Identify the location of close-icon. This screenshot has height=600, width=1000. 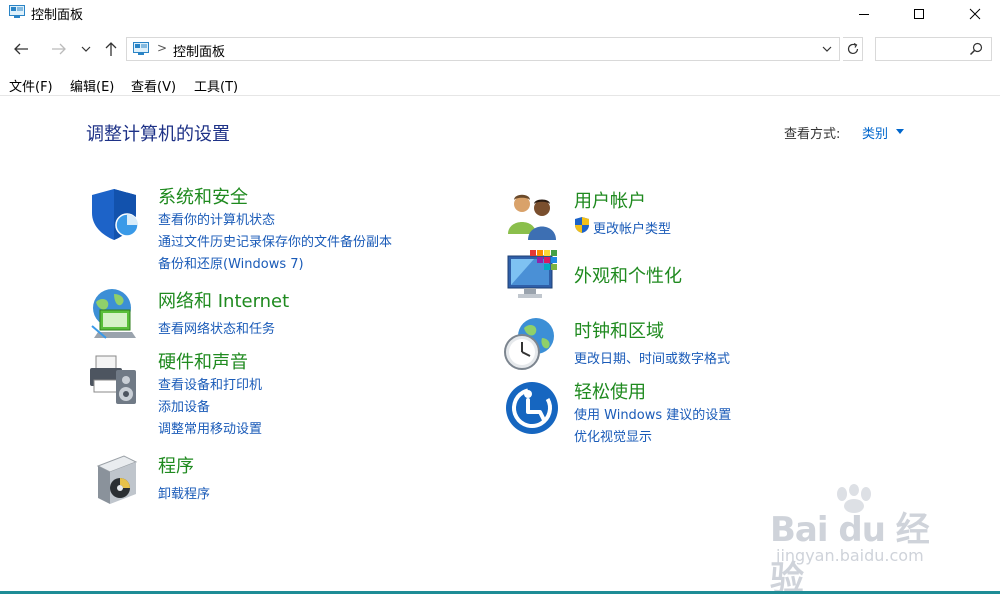
(975, 14).